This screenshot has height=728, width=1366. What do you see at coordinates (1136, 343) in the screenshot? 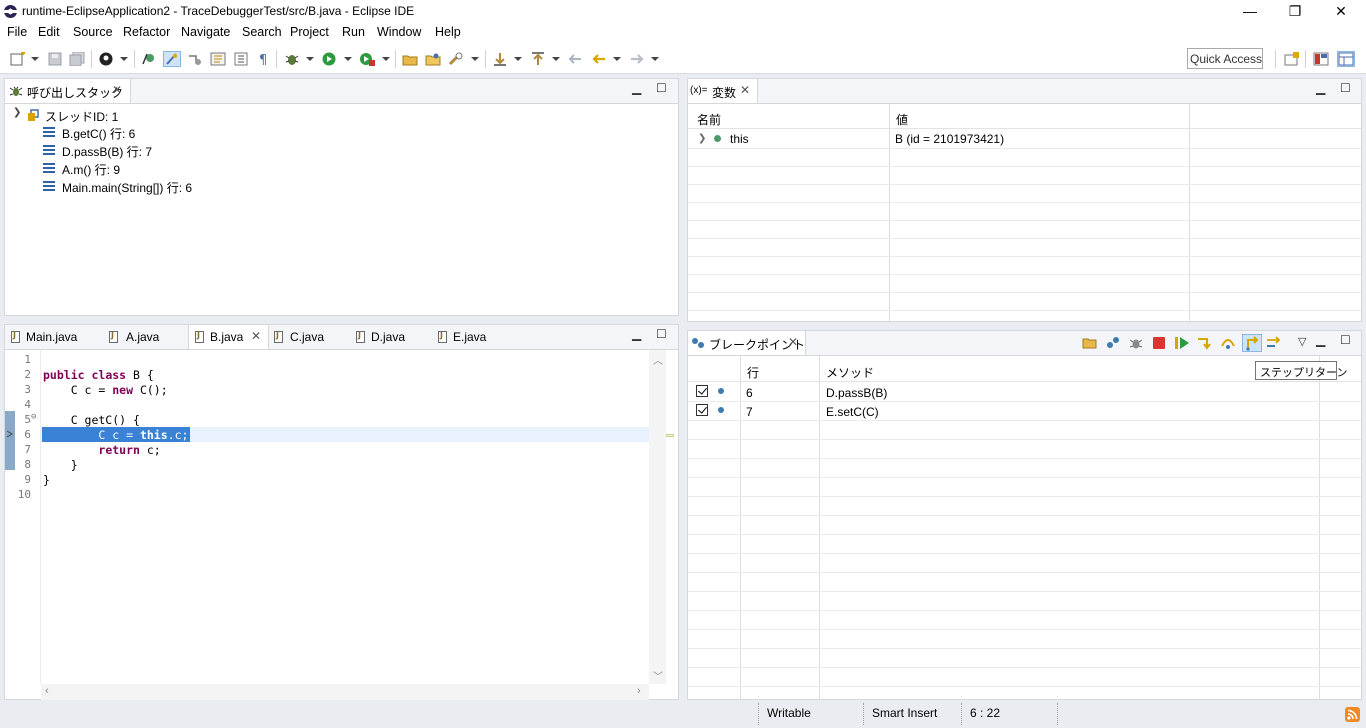
I see `debug-bug-icon` at bounding box center [1136, 343].